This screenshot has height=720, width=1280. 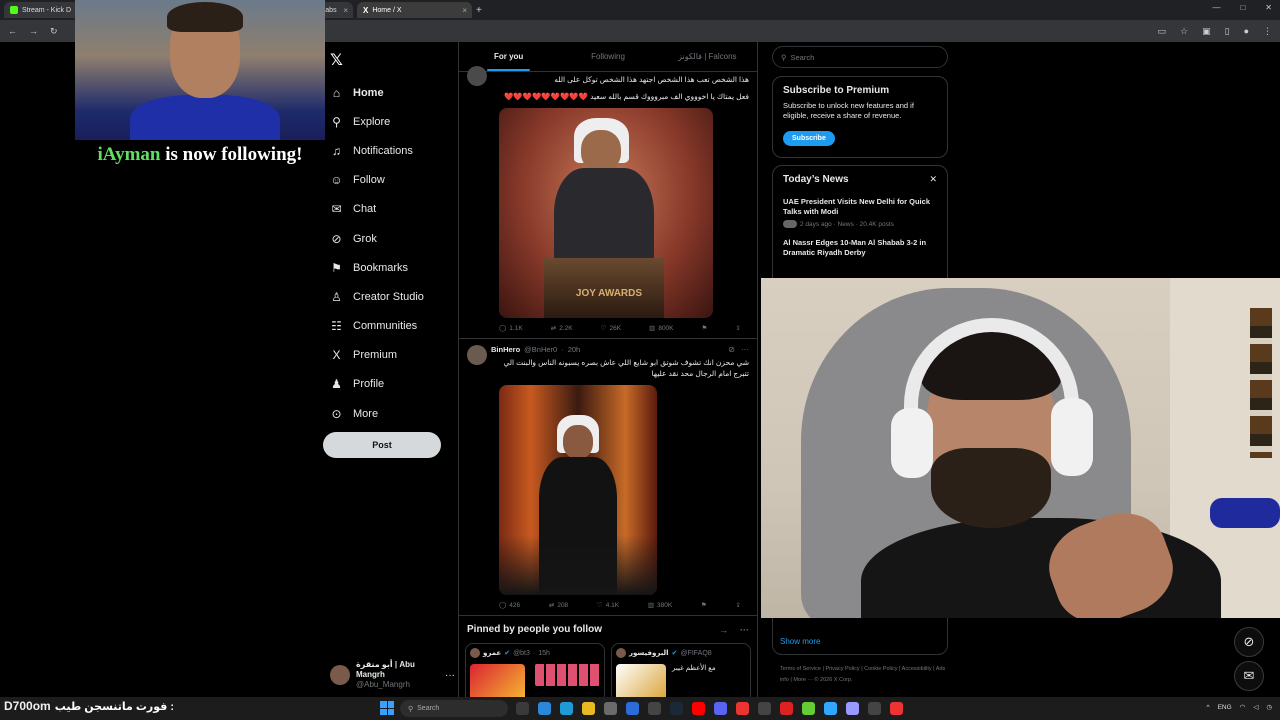 I want to click on like-button: ♡ 26K, so click(x=611, y=328).